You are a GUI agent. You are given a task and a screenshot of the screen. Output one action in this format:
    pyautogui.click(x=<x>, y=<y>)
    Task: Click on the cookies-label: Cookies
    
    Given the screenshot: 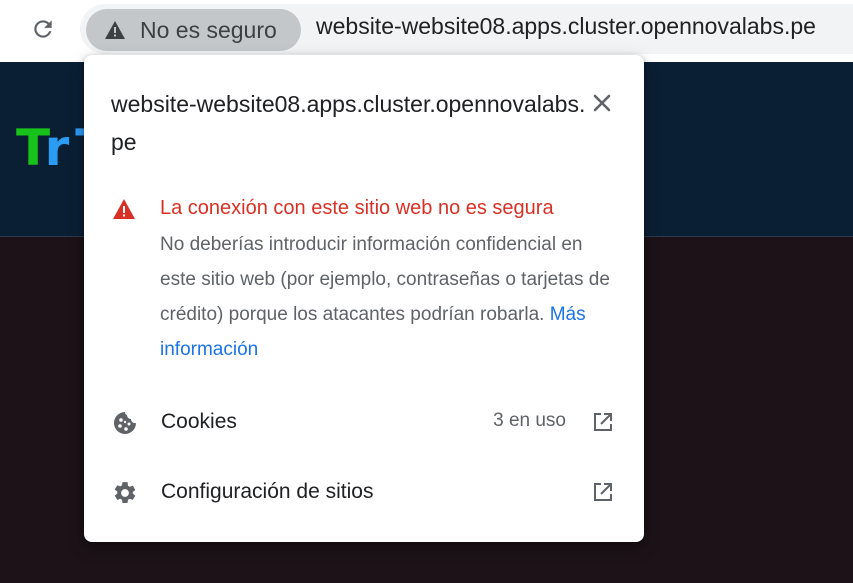 What is the action you would take?
    pyautogui.click(x=199, y=421)
    